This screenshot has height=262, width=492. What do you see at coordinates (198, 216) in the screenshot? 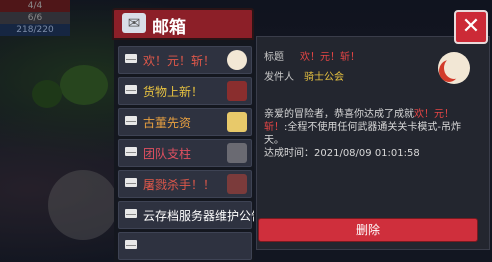
I see `mail-item-label: 云存档服务器维护公告` at bounding box center [198, 216].